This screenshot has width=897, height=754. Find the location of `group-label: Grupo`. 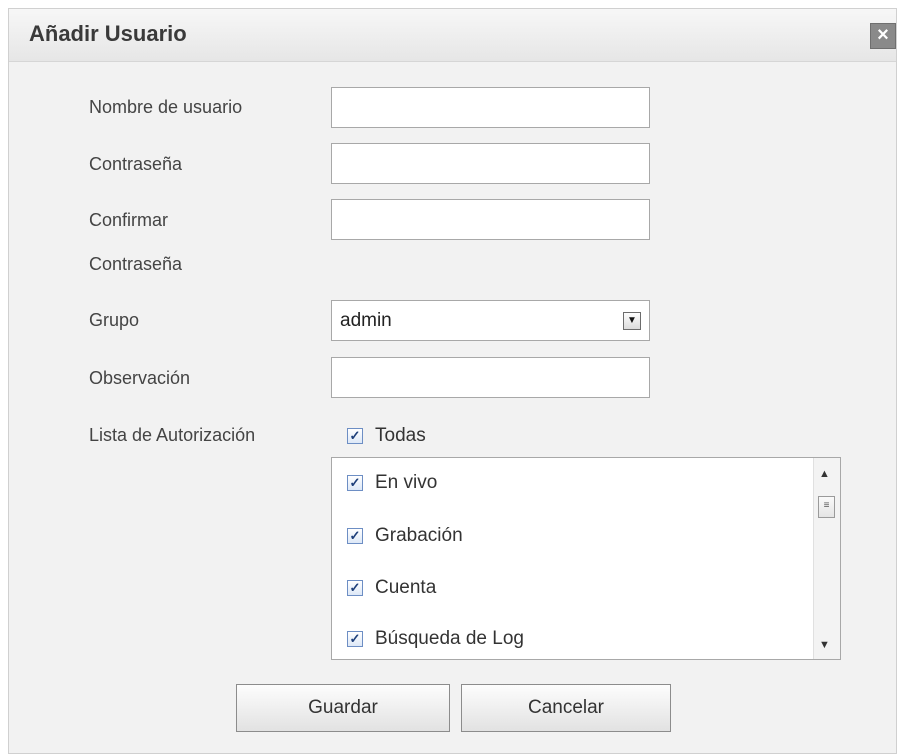

group-label: Grupo is located at coordinates (114, 320).